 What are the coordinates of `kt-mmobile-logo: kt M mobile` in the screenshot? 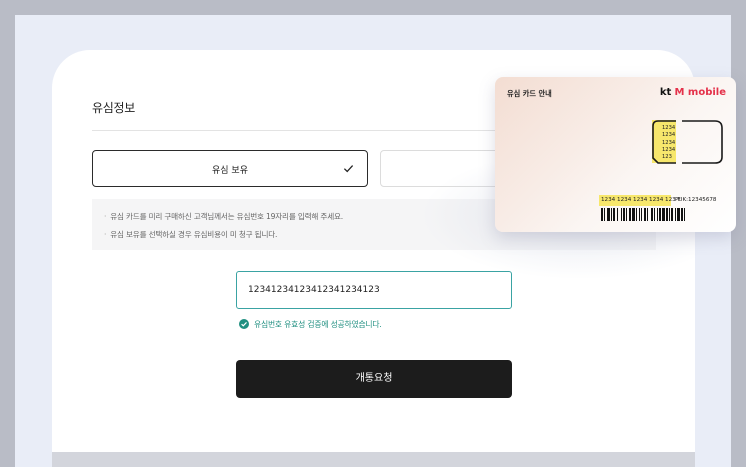 It's located at (692, 92).